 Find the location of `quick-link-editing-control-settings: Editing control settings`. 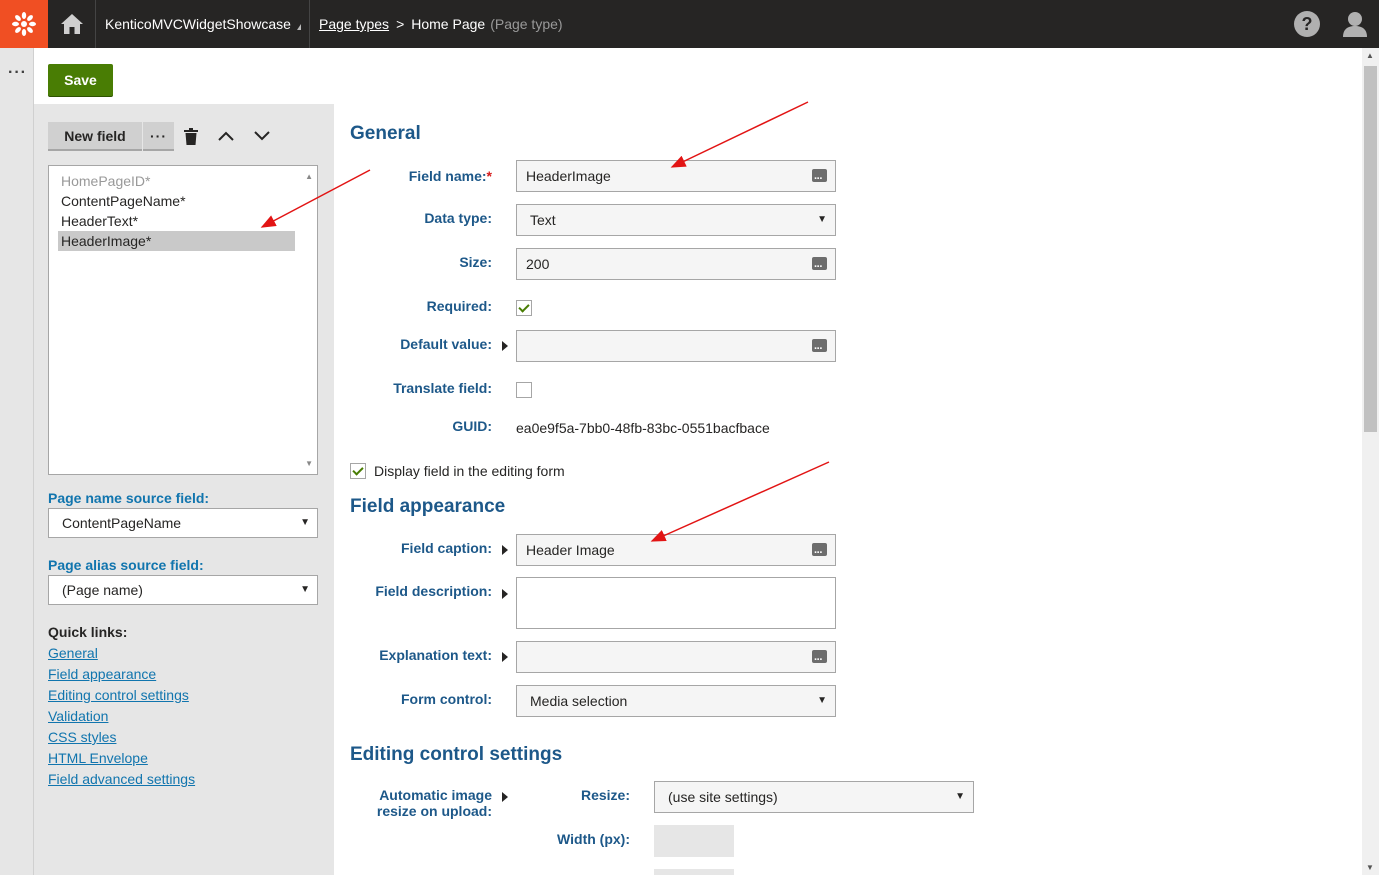

quick-link-editing-control-settings: Editing control settings is located at coordinates (118, 695).